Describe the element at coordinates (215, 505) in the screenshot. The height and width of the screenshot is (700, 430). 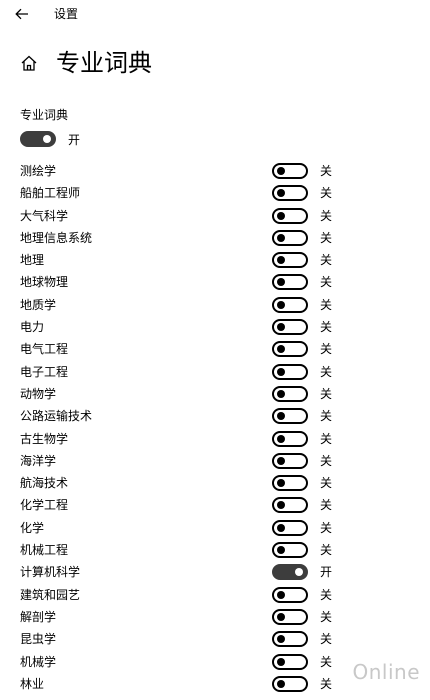
I see `dictionary-row: 化学工程 关` at that location.